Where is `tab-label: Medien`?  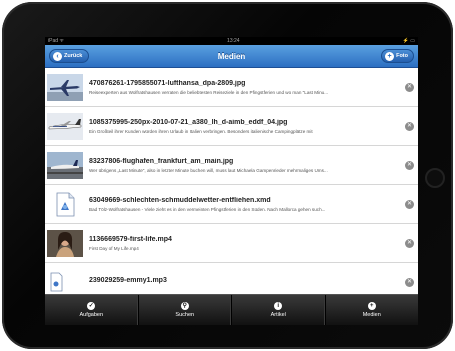 tab-label: Medien is located at coordinates (371, 315).